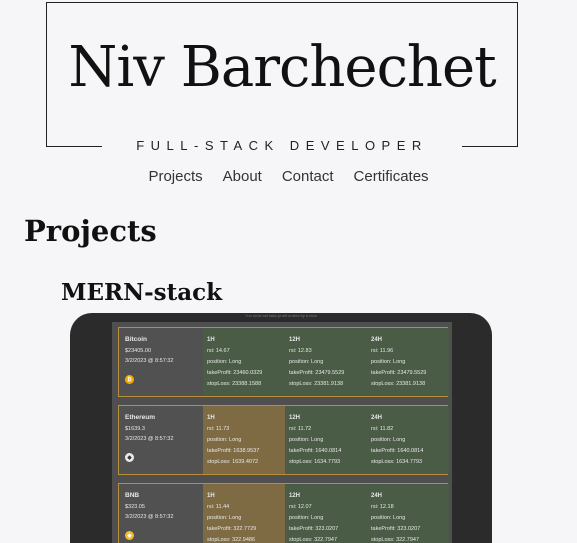 This screenshot has width=577, height=543. Describe the element at coordinates (129, 535) in the screenshot. I see `coin-logo-icon: ◈` at that location.